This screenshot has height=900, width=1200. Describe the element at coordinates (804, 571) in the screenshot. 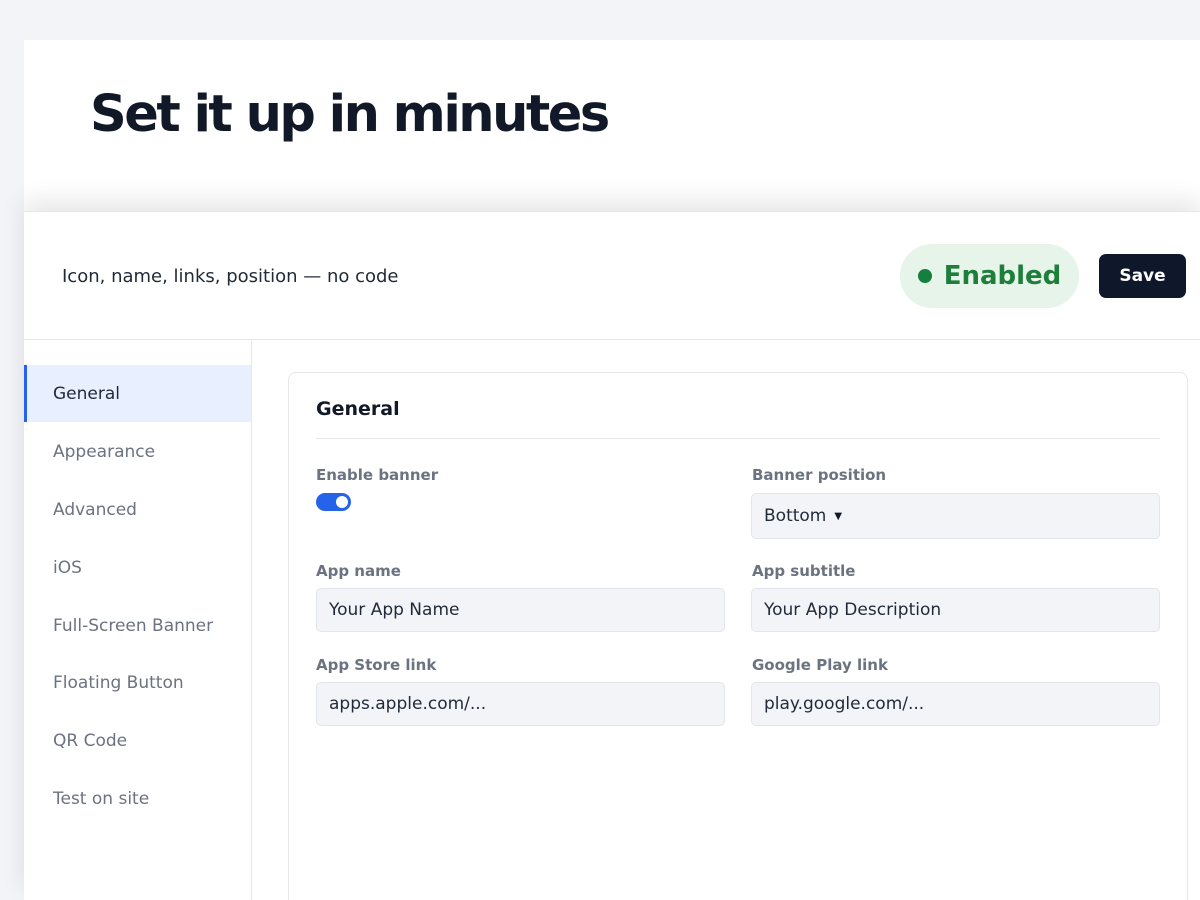

I see `app-subtitle-label: App subtitle` at that location.